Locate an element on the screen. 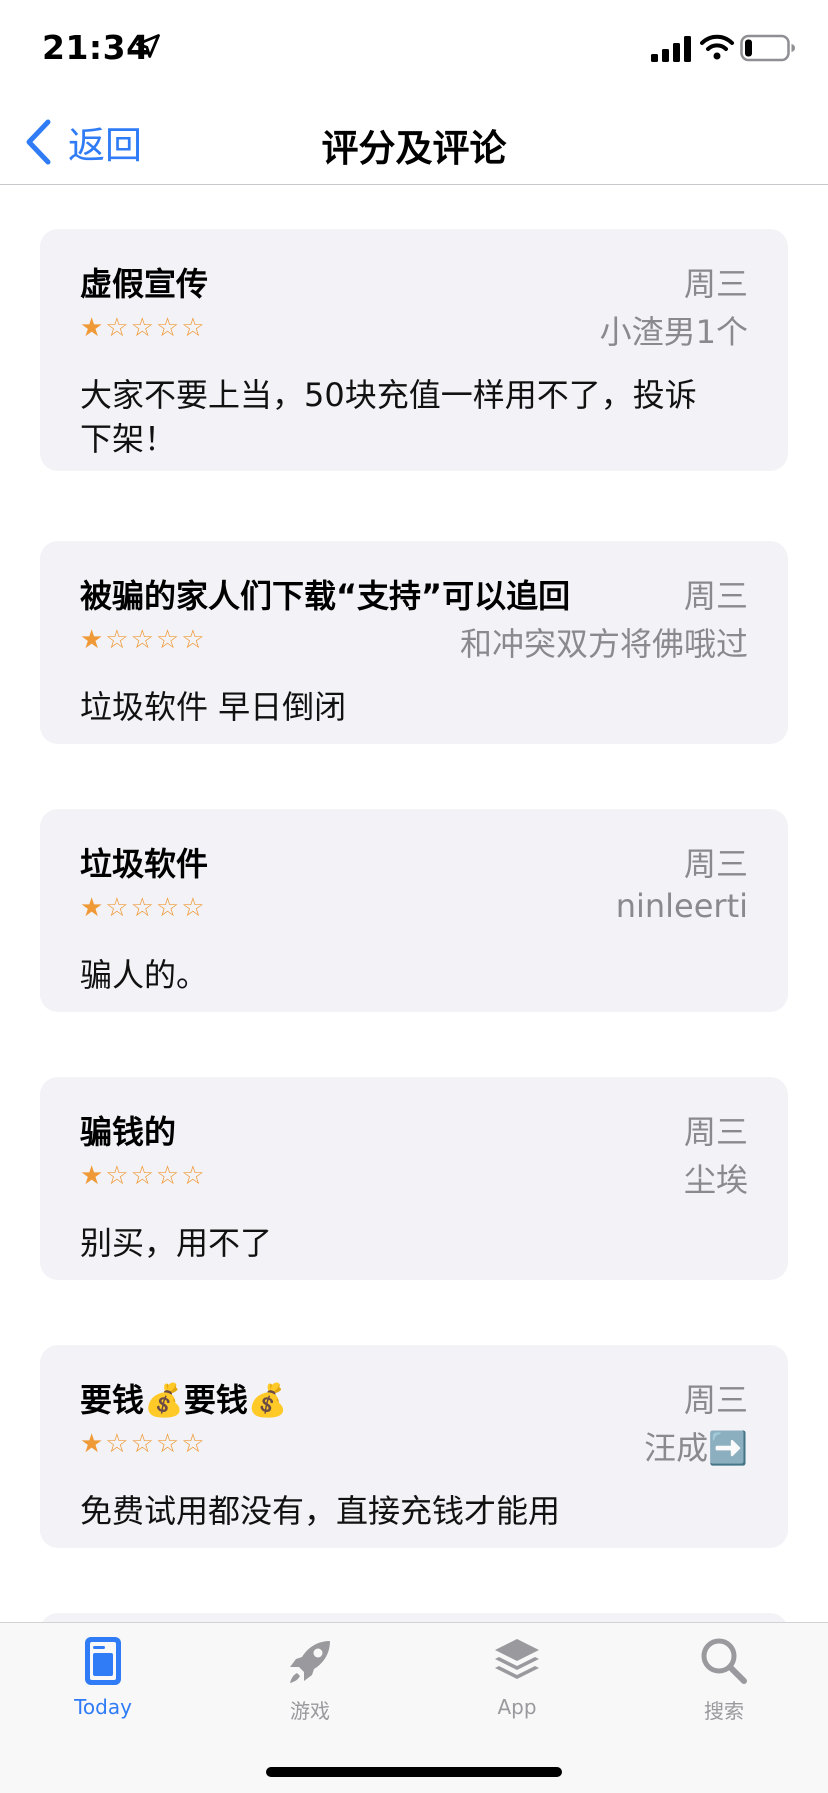 This screenshot has height=1793, width=828. review-body: 免费试用都没有，直接充钱才能用 is located at coordinates (320, 1511).